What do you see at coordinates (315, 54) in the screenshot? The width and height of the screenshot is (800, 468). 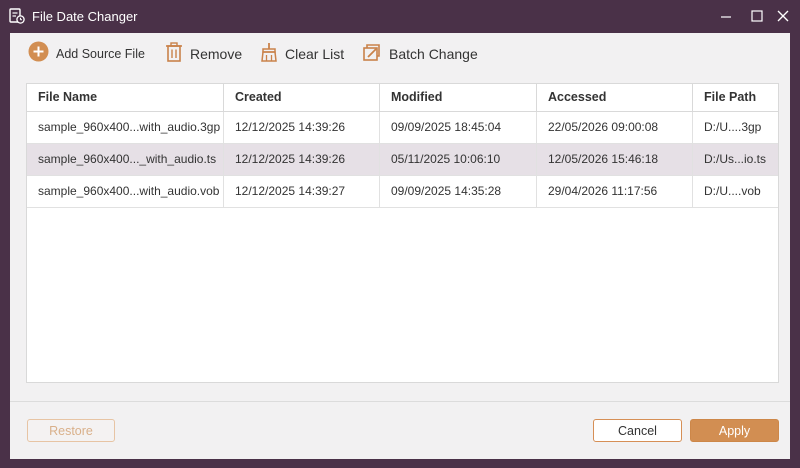 I see `clear-list-label: Clear List` at bounding box center [315, 54].